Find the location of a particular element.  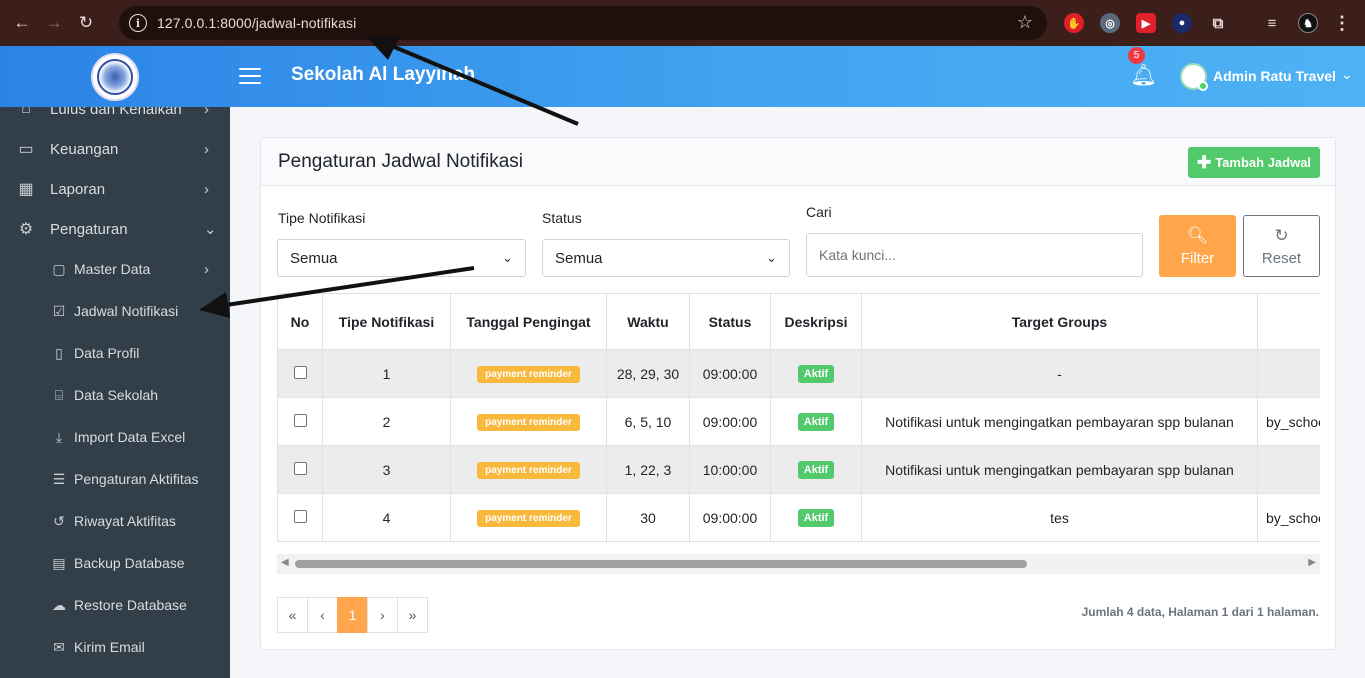

cell-status: Aktif is located at coordinates (816, 373).